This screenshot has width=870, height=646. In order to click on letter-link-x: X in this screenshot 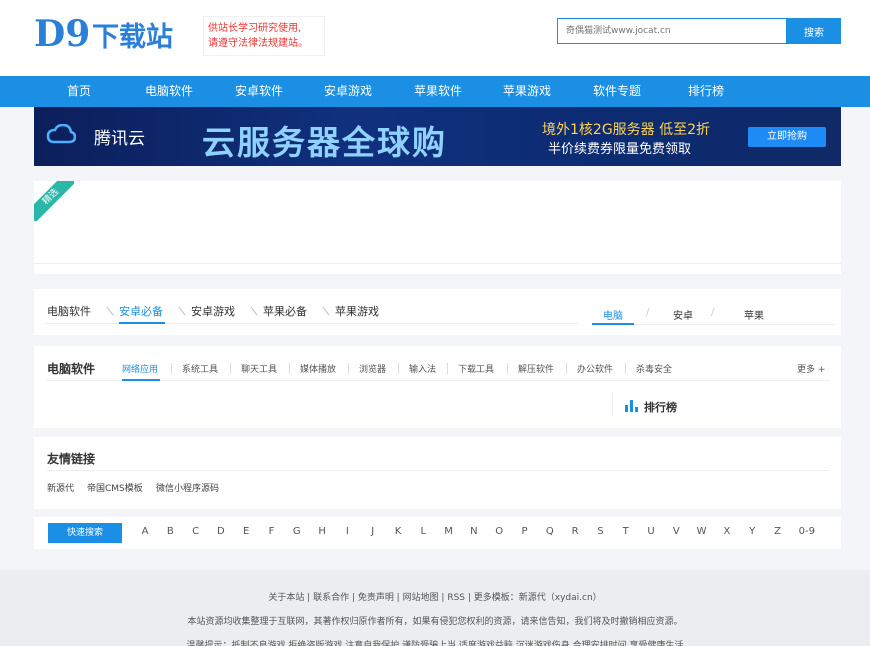, I will do `click(727, 531)`.